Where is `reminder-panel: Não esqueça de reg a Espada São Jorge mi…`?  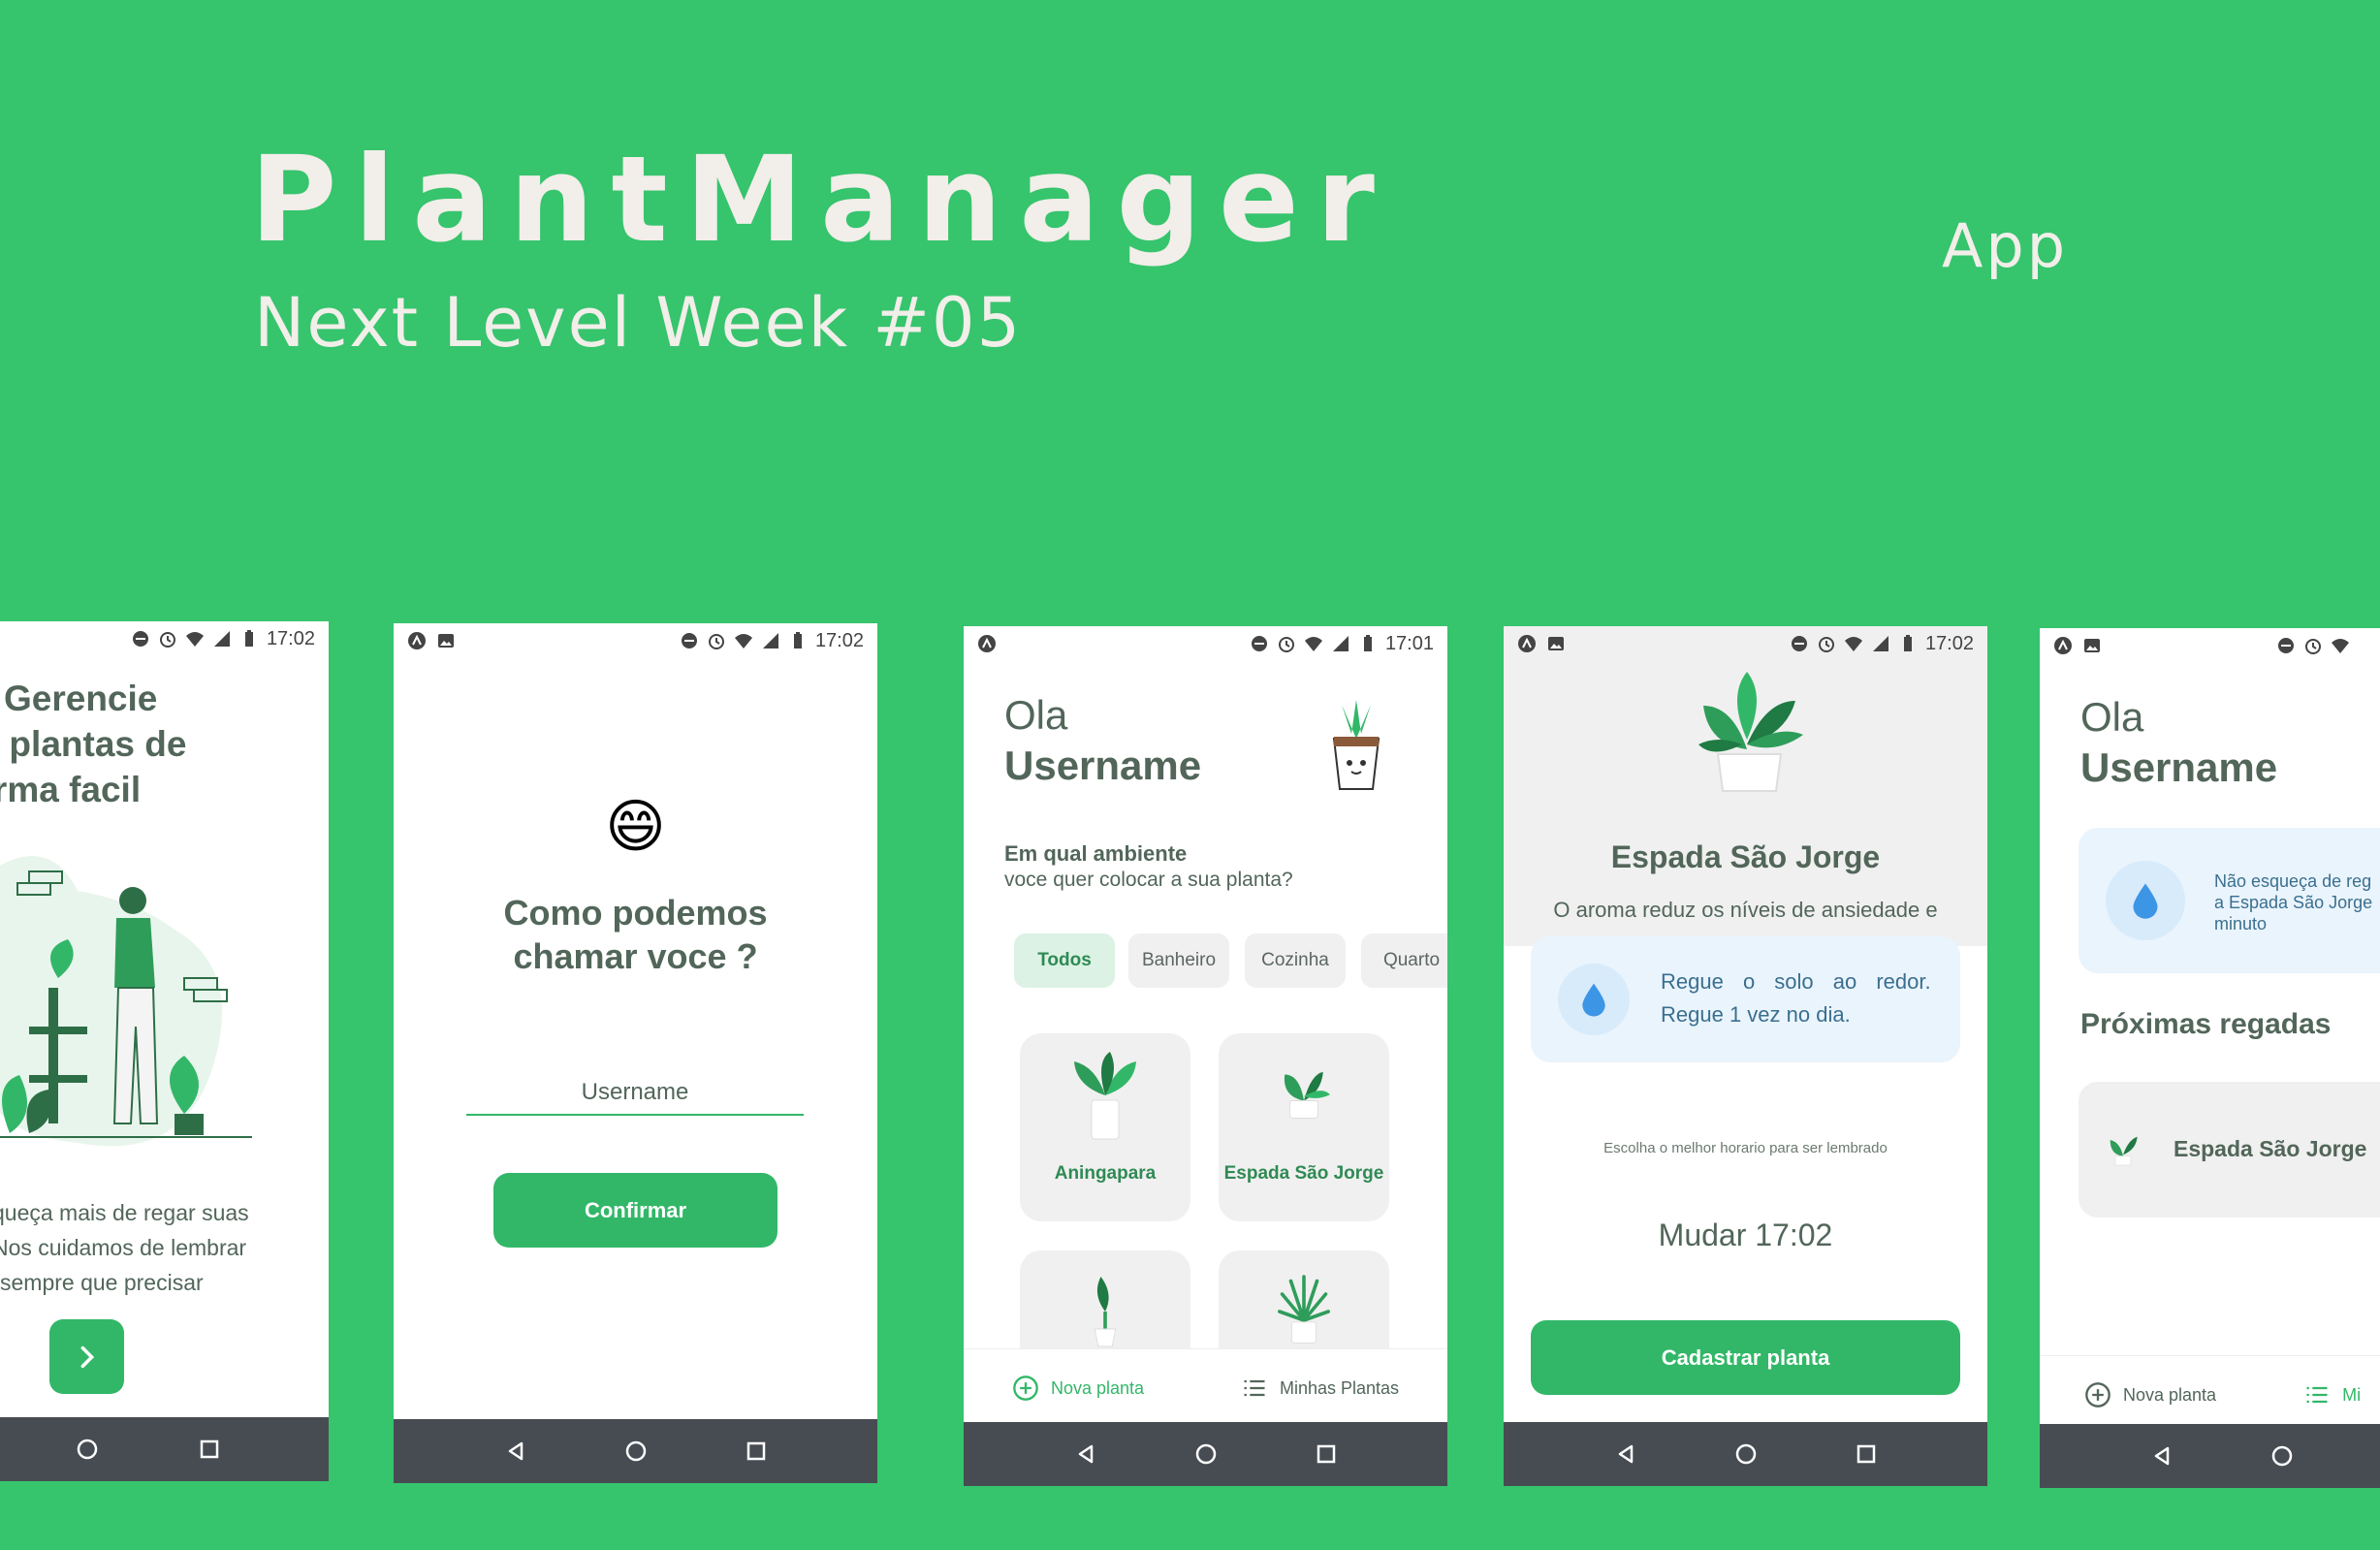
reminder-panel: Não esqueça de reg a Espada São Jorge mi… is located at coordinates (2229, 900).